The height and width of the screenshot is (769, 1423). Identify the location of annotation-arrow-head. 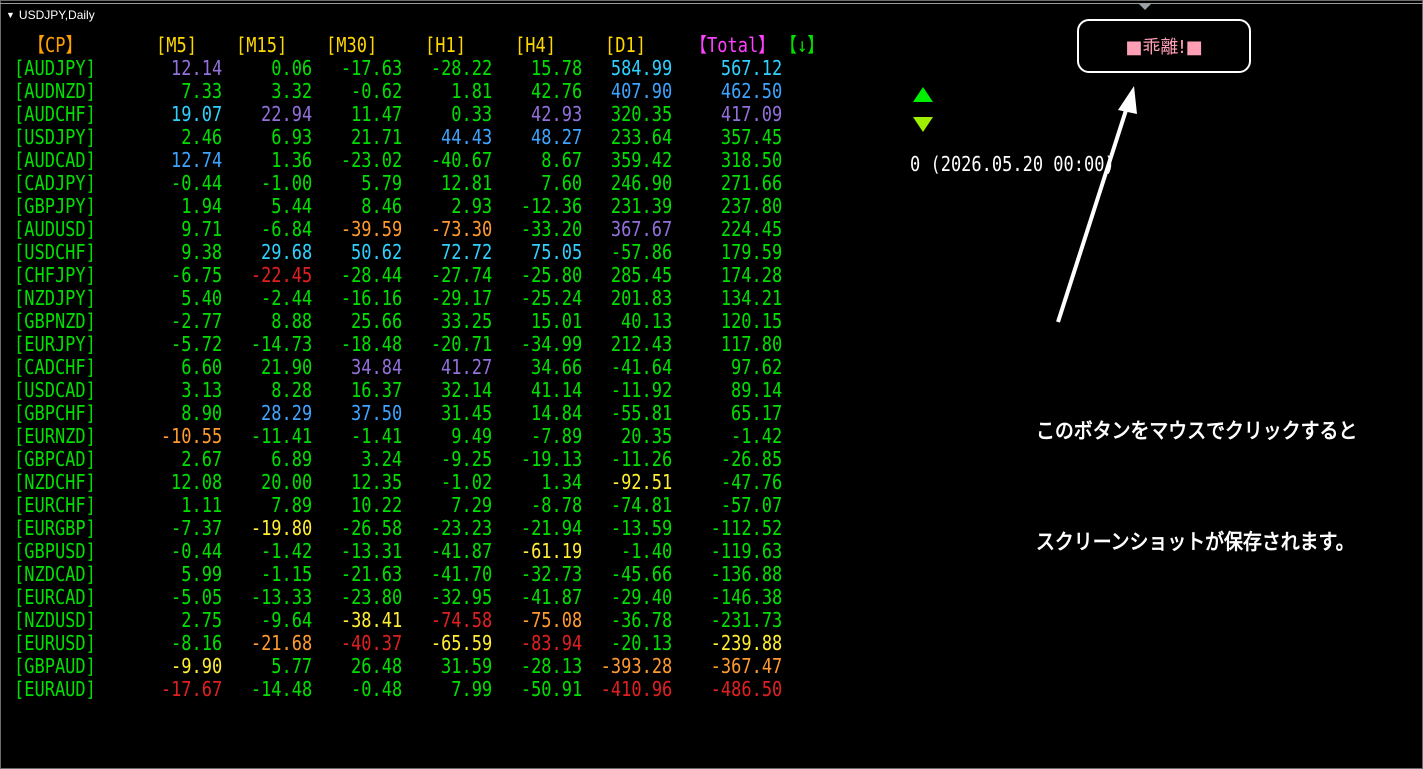
(1127, 100).